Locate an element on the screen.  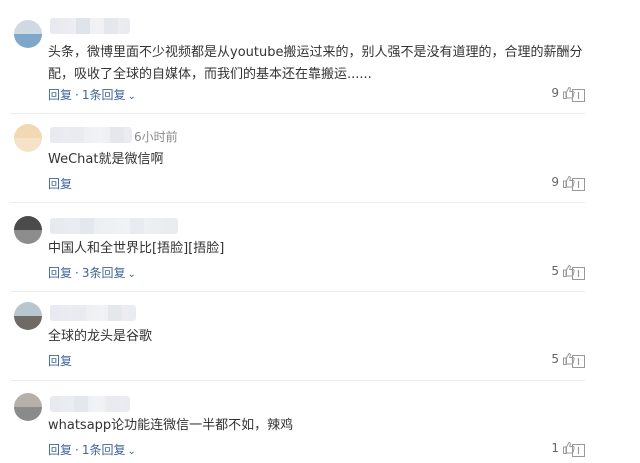
comment-actions: 回复 · 3条回复 ⌄ is located at coordinates (92, 272).